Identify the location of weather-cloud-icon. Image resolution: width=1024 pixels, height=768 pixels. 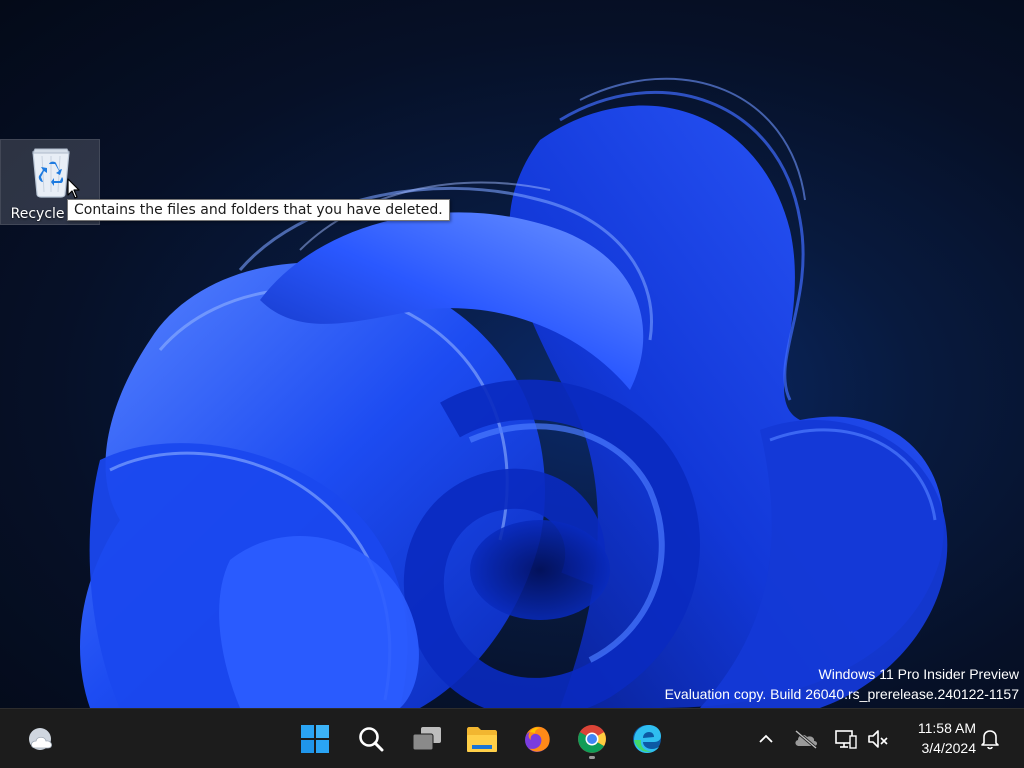
(40, 739).